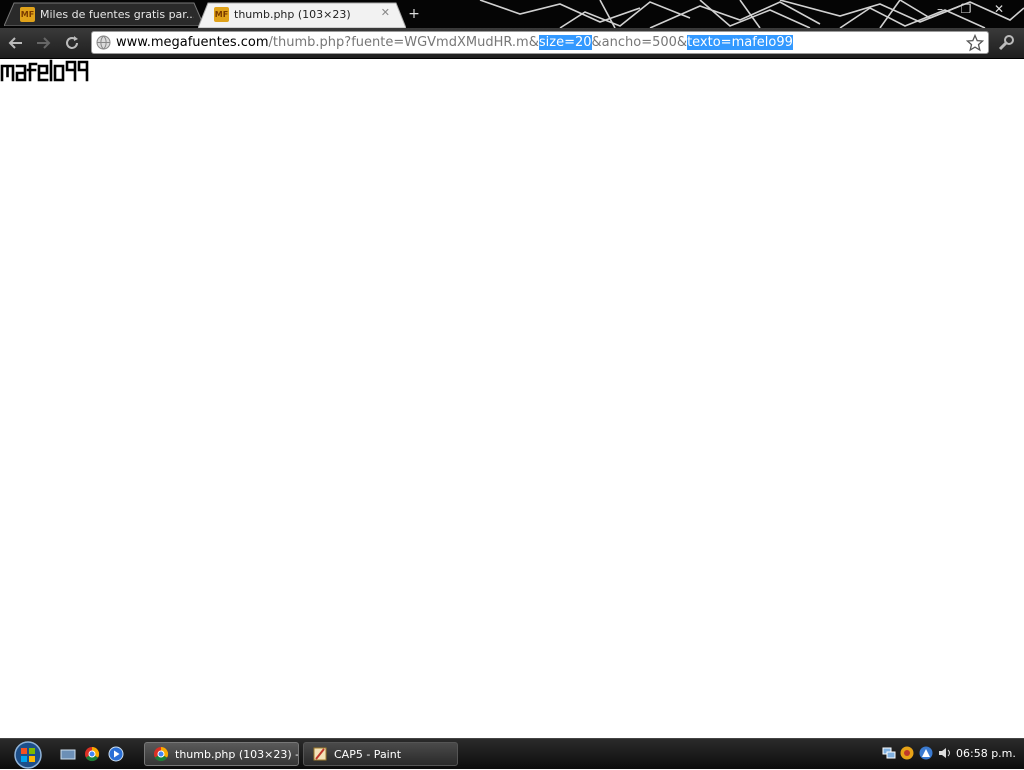 The image size is (1024, 770). I want to click on page-info-icon, so click(103, 42).